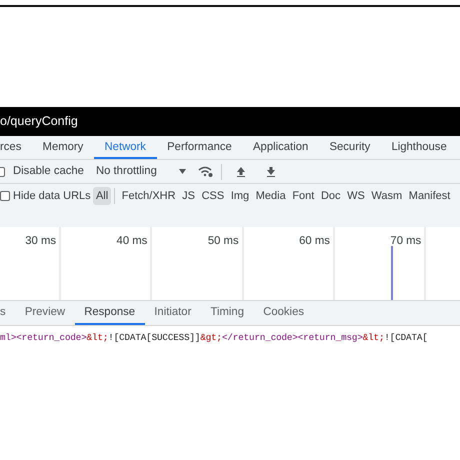  I want to click on filter-button: Media, so click(271, 196).